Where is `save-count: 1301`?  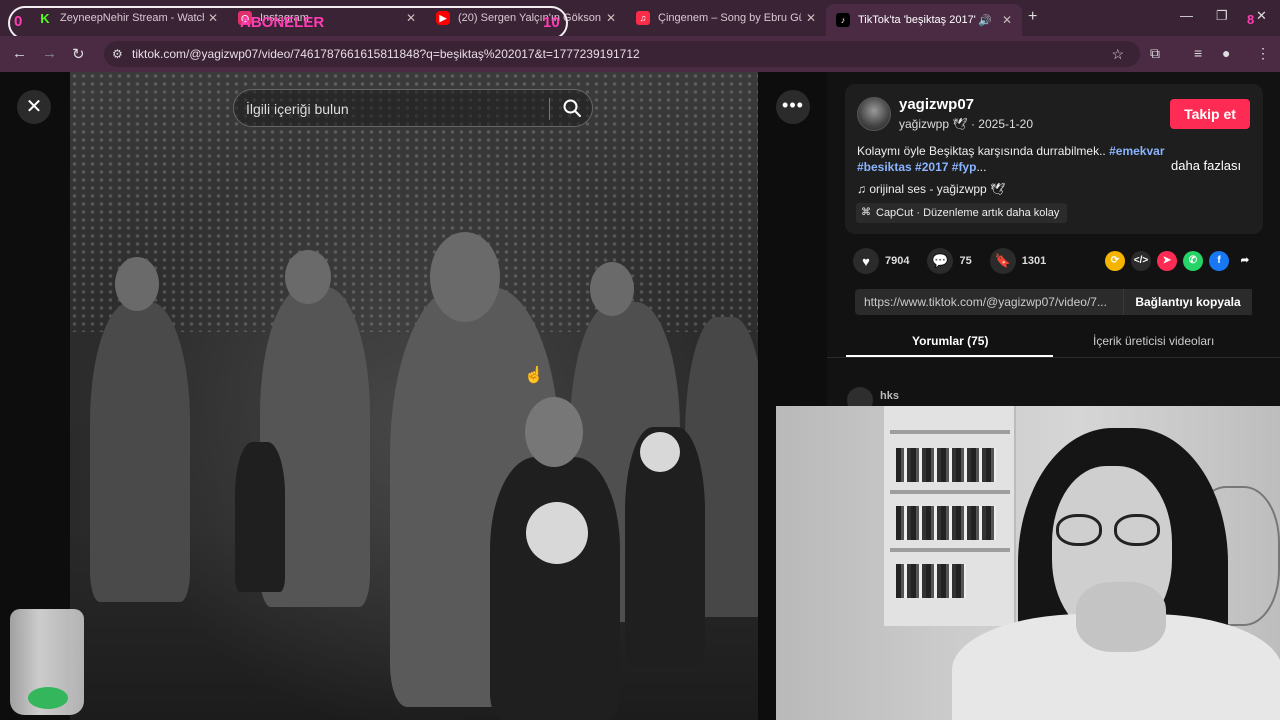
save-count: 1301 is located at coordinates (1034, 261).